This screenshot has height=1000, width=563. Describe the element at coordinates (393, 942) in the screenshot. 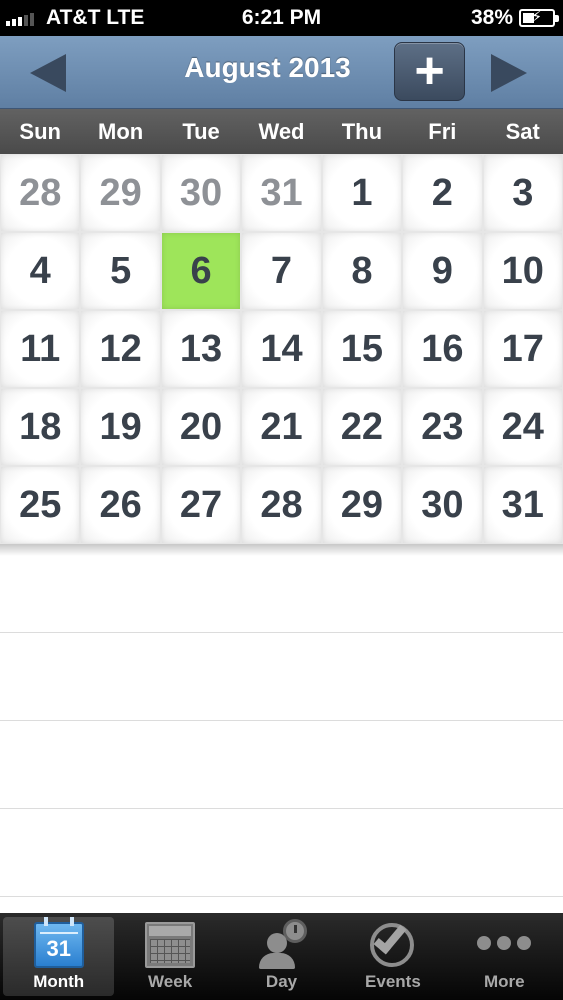

I see `checkmark-icon` at that location.